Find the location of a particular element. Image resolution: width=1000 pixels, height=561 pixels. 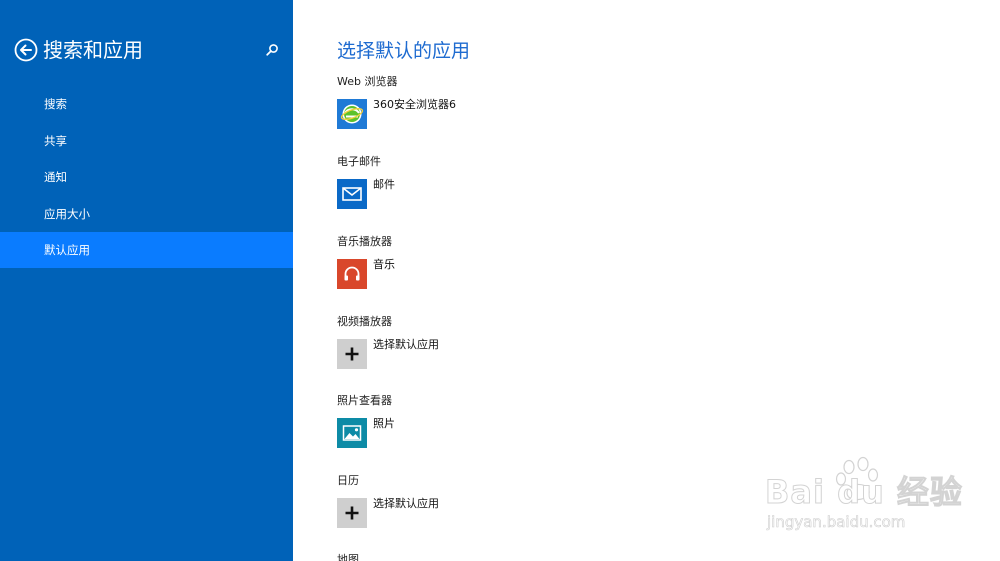

default-music-button: 音乐 is located at coordinates (537, 273).